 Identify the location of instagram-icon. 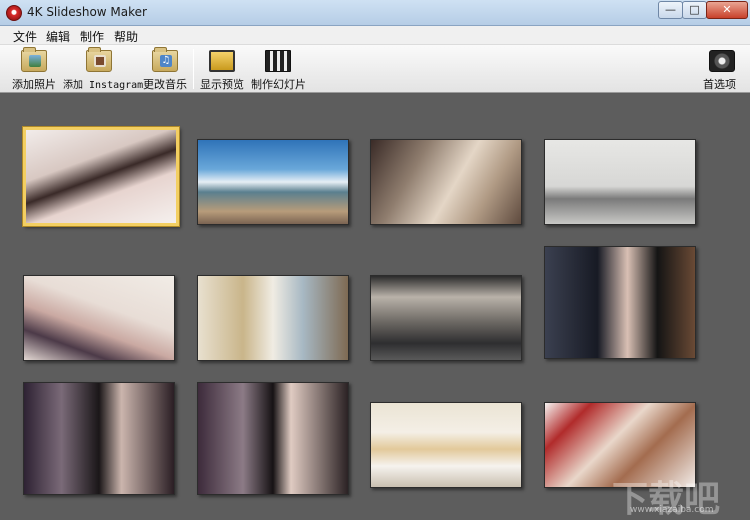
(100, 61).